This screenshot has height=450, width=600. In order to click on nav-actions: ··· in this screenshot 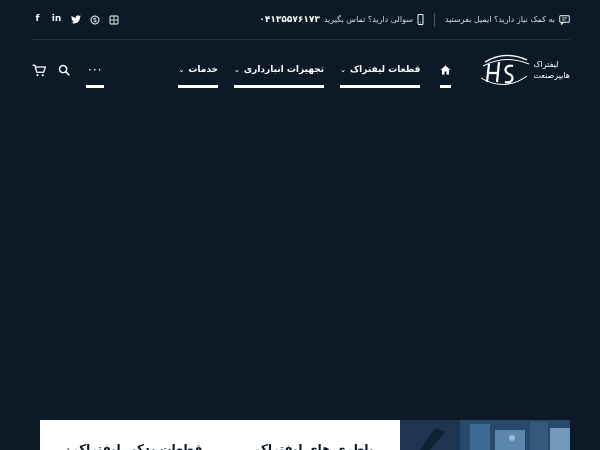, I will do `click(68, 74)`.